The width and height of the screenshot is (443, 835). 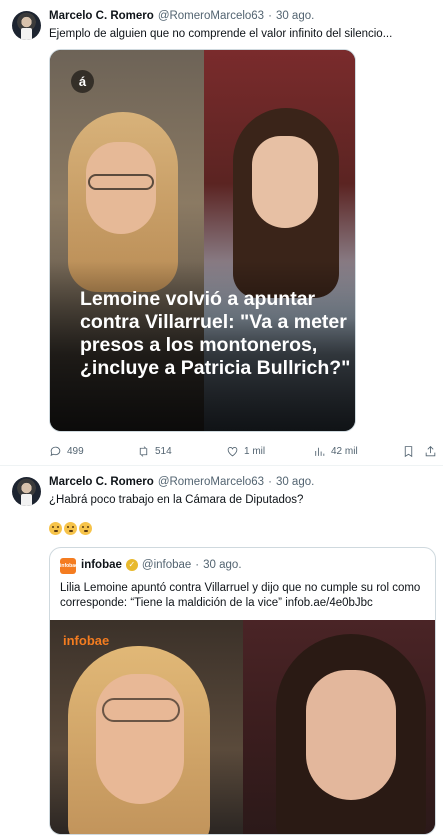 I want to click on infobae-watermark: infobae, so click(x=86, y=640).